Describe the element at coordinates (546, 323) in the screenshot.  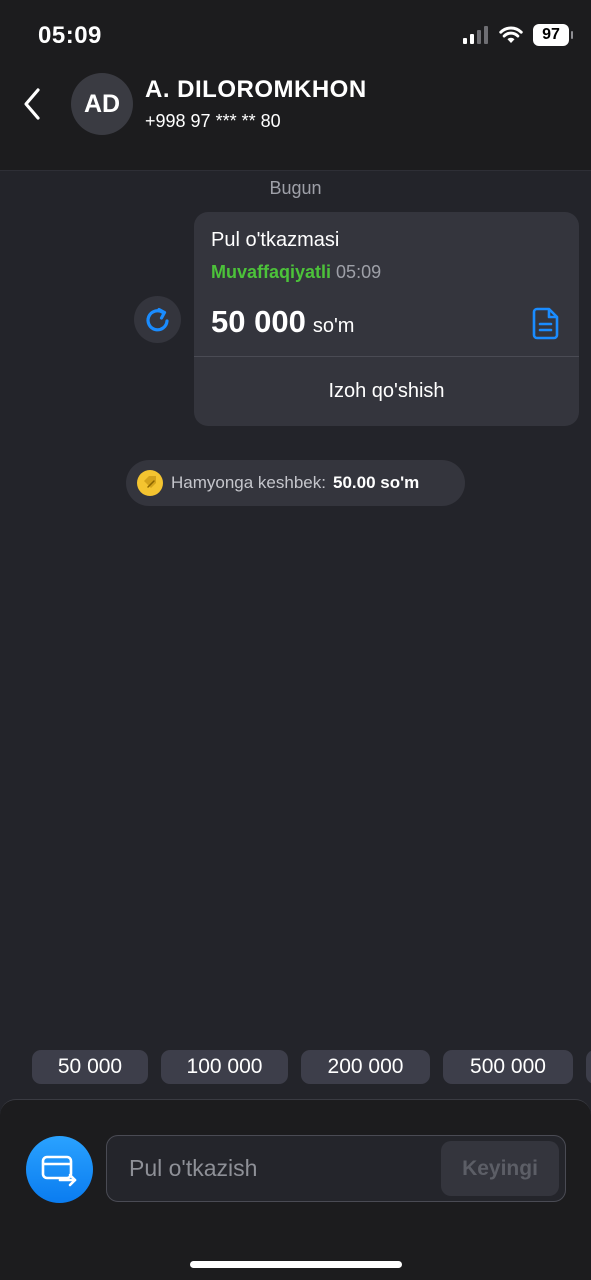
I see `receipt-document-icon` at that location.